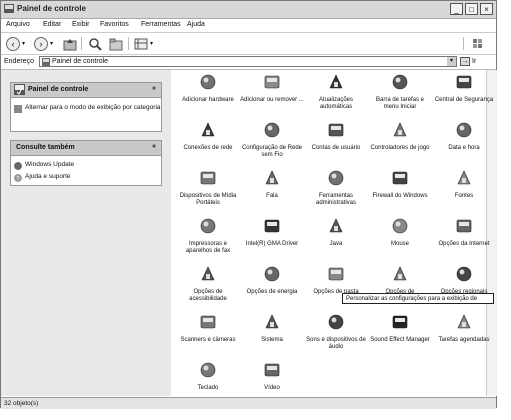 The width and height of the screenshot is (511, 420). I want to click on control-panel-item: Sistema, so click(272, 328).